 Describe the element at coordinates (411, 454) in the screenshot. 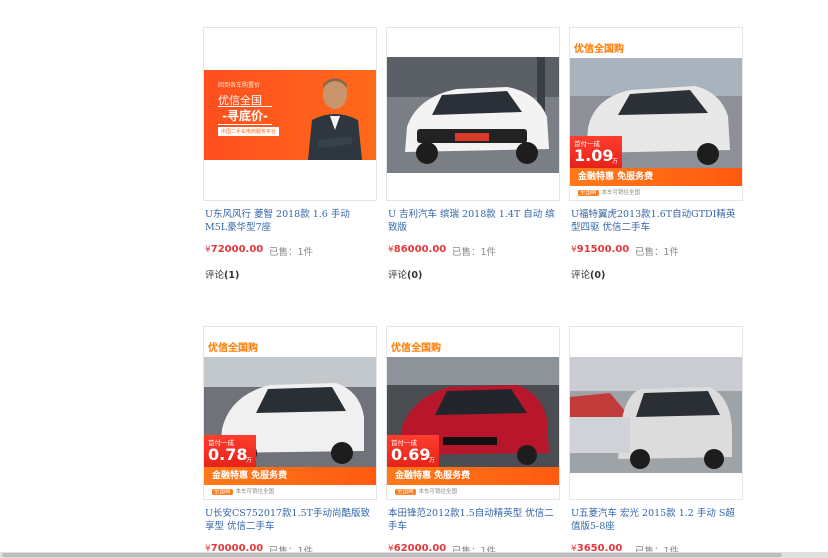

I see `badge-value: 0.69` at that location.